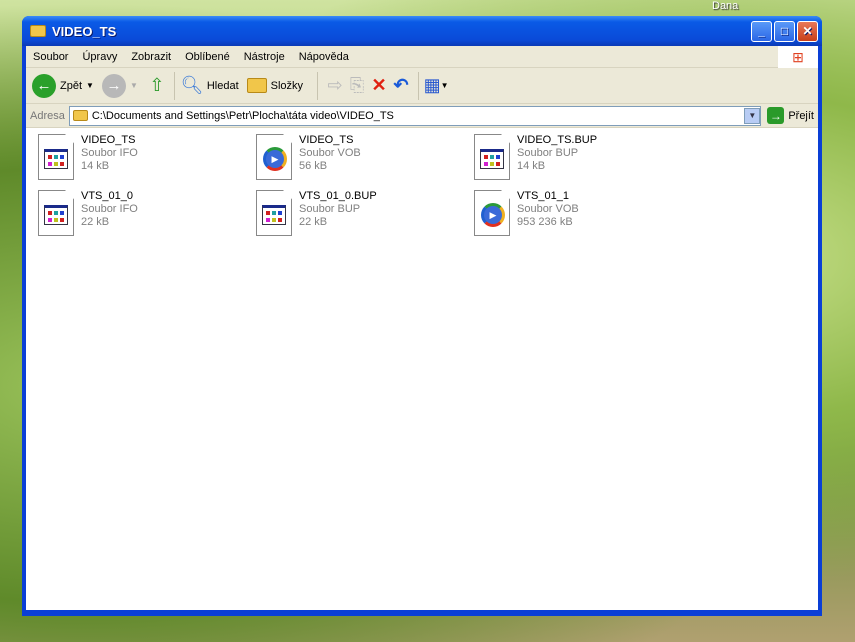  I want to click on file-item: VTS_01_0.BUP Soubor BUP 22 kB, so click(361, 213).